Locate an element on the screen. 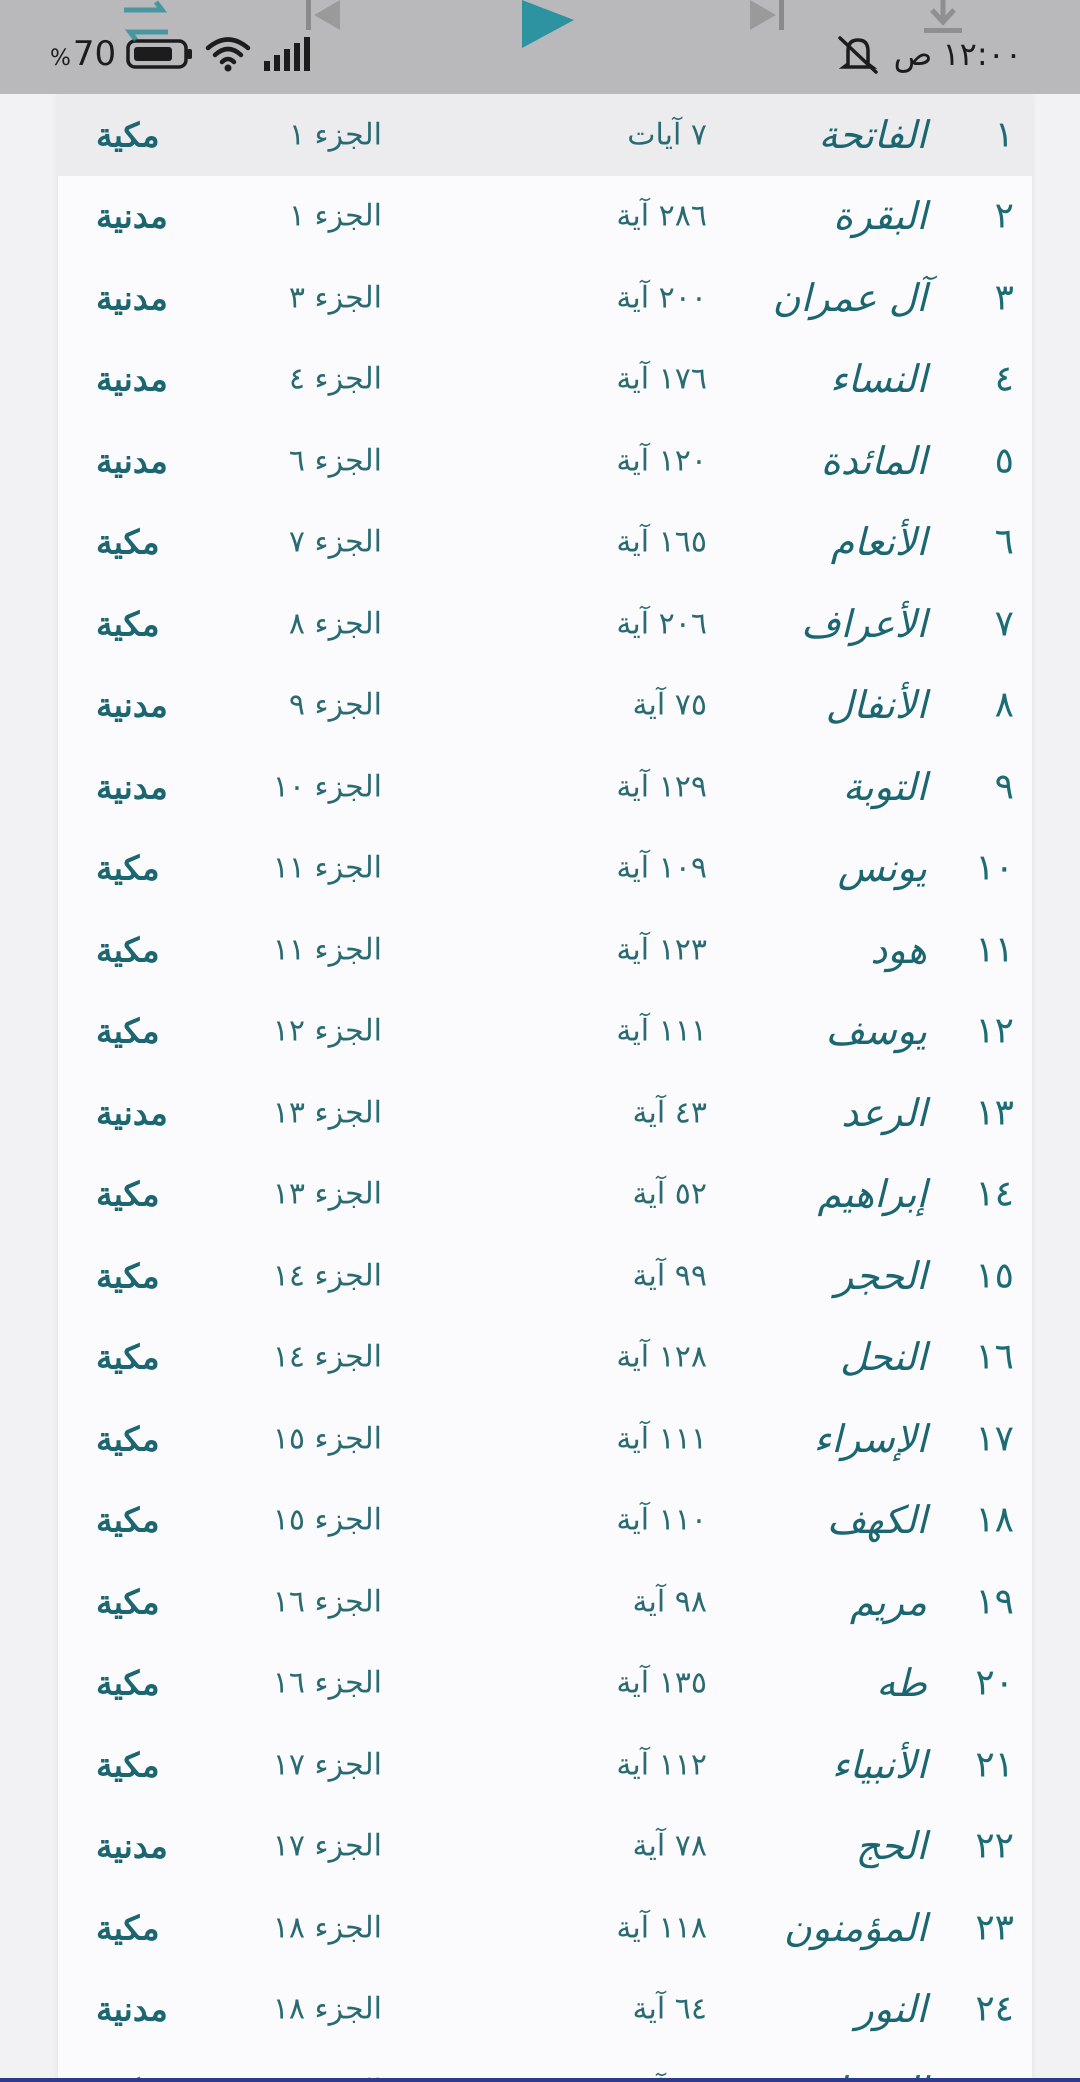 The width and height of the screenshot is (1080, 2082). surah-ayat-count: ١٧٦ آية is located at coordinates (661, 379).